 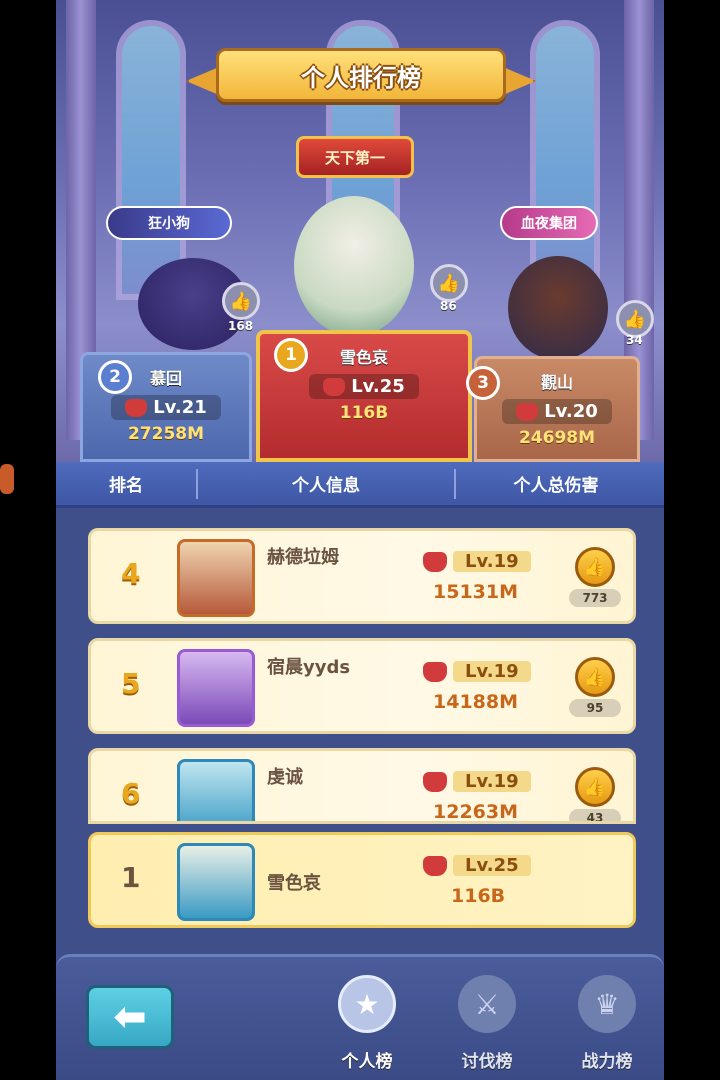 What do you see at coordinates (131, 877) in the screenshot?
I see `rank-number: 1` at bounding box center [131, 877].